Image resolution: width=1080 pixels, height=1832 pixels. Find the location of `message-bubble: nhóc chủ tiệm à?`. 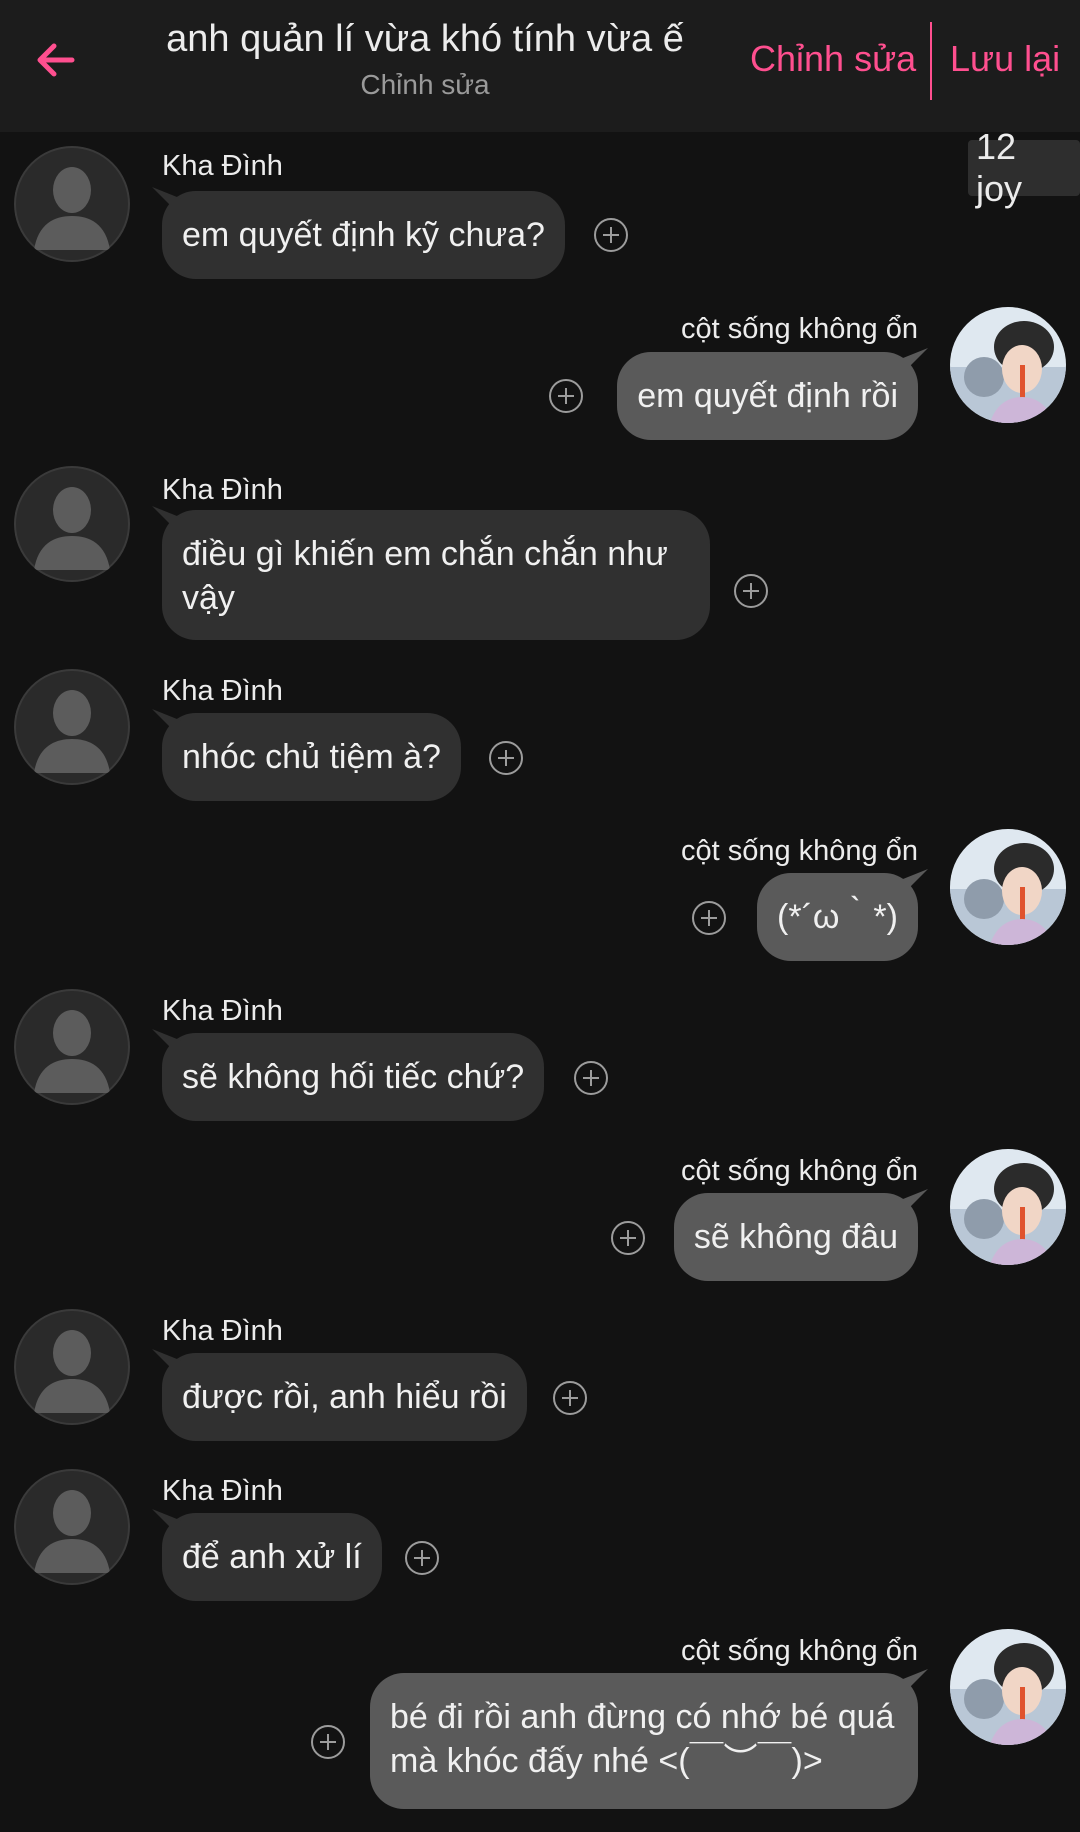

message-bubble: nhóc chủ tiệm à? is located at coordinates (311, 757).